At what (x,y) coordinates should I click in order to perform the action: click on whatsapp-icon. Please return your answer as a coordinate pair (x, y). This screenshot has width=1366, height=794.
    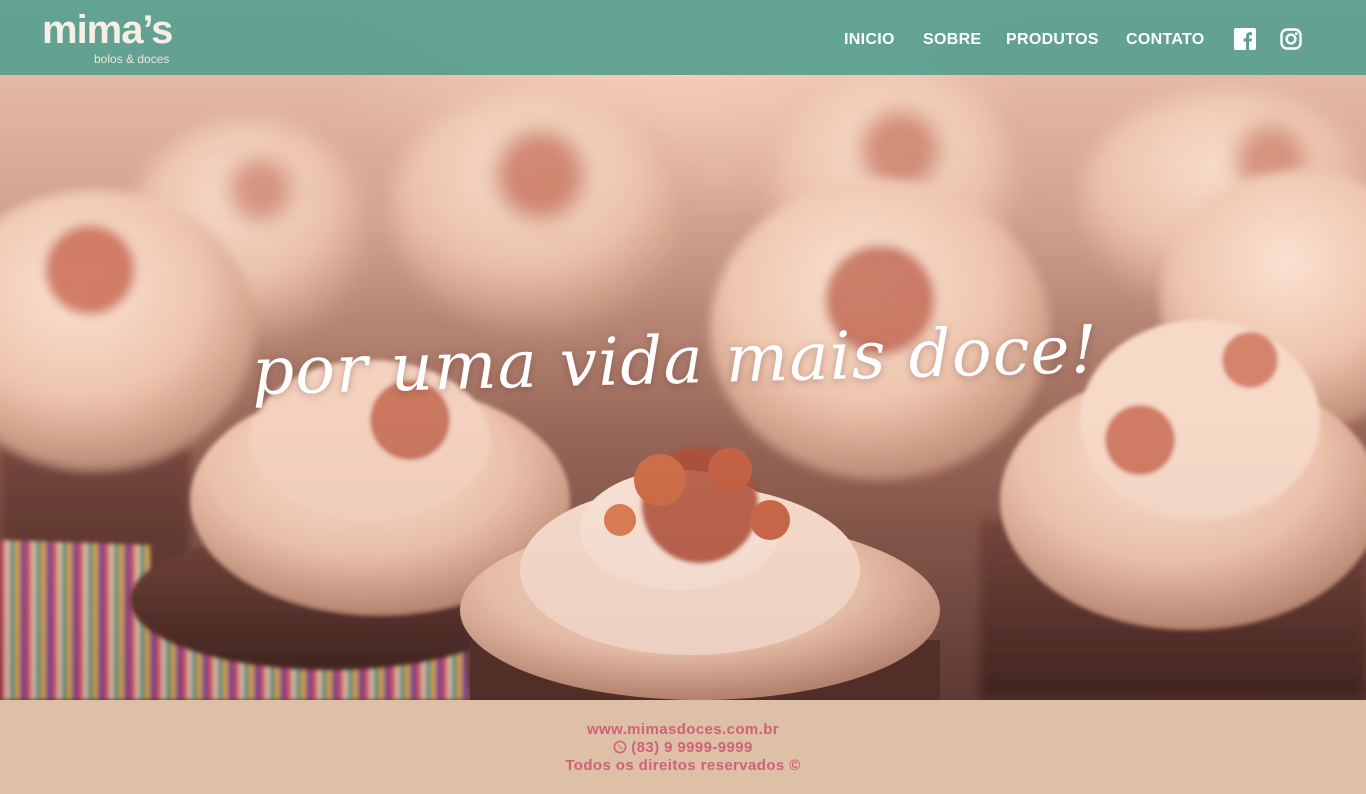
    Looking at the image, I should click on (620, 747).